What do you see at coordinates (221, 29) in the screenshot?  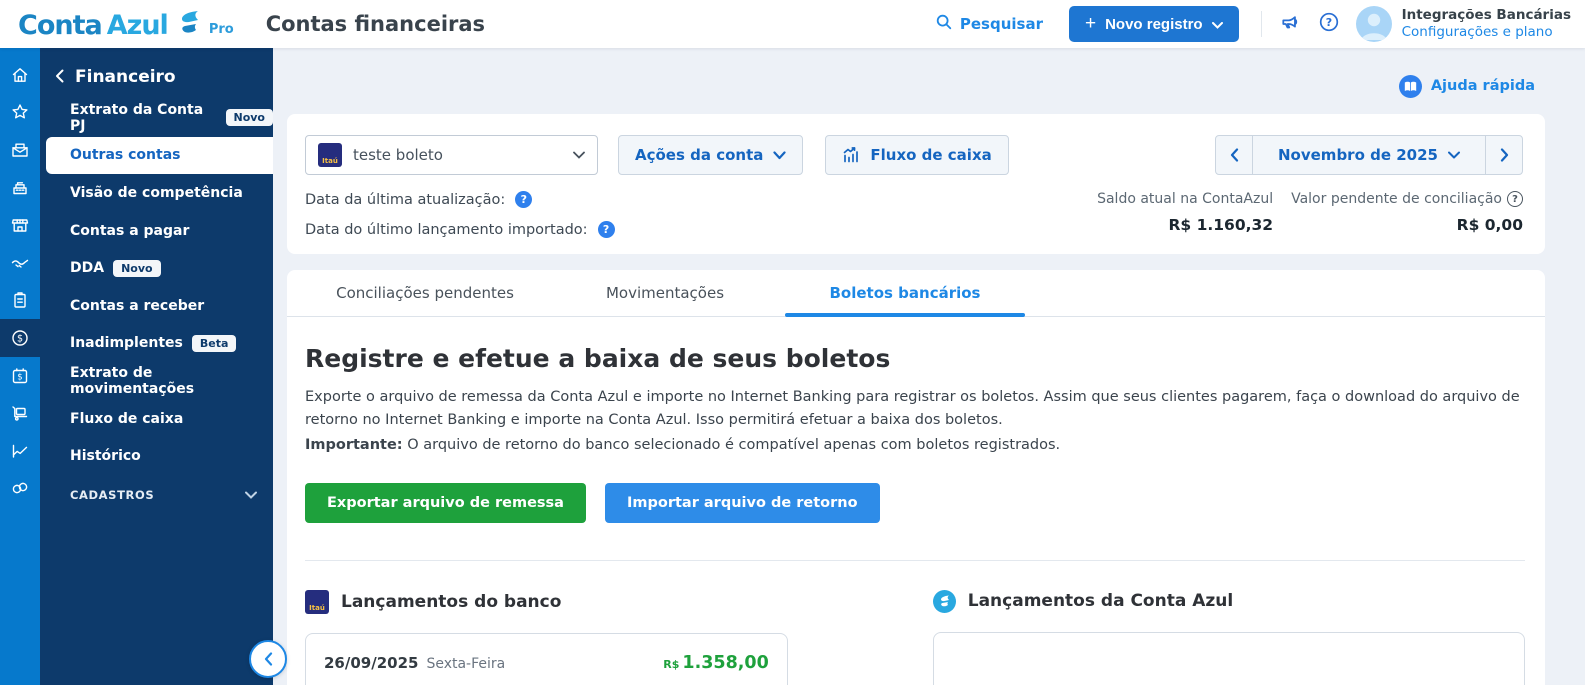 I see `pro-badge: Pro` at bounding box center [221, 29].